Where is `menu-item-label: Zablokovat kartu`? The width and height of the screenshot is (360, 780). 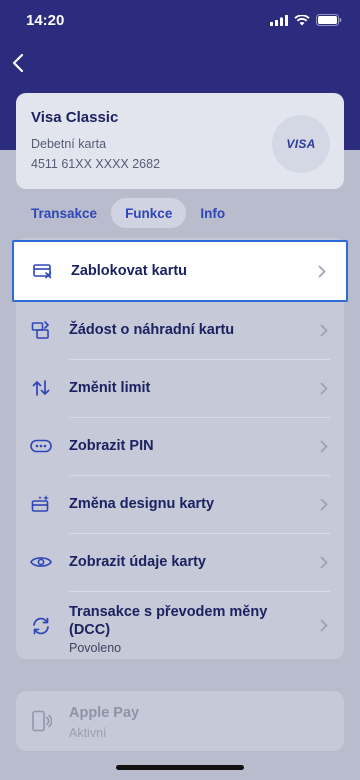
menu-item-label: Zablokovat kartu is located at coordinates (129, 271).